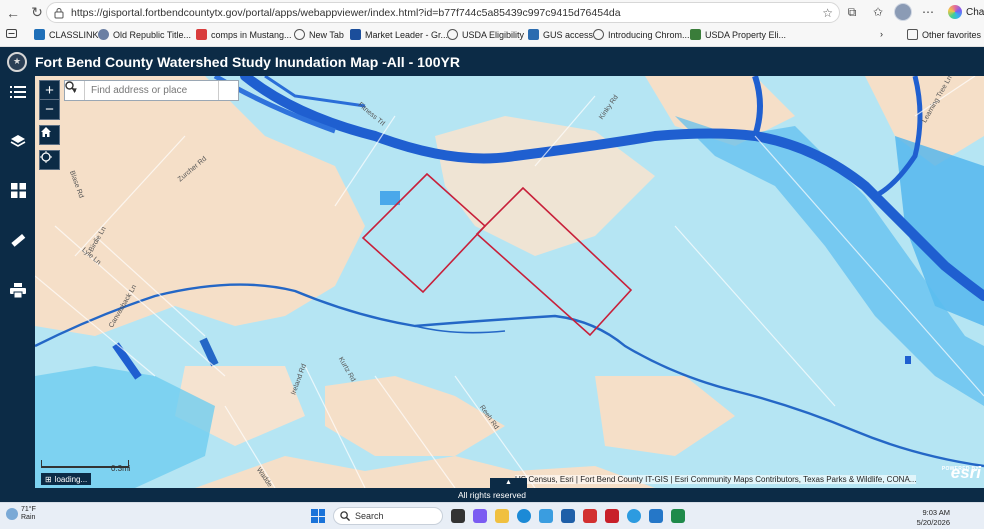  Describe the element at coordinates (46, 132) in the screenshot. I see `home-icon` at that location.